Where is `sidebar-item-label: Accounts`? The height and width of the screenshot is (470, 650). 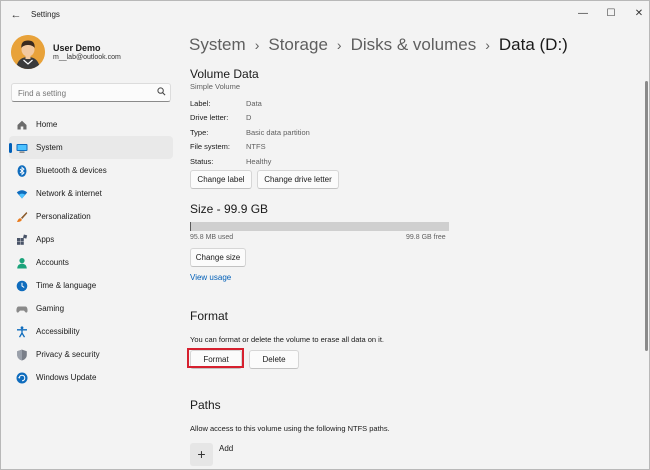 sidebar-item-label: Accounts is located at coordinates (52, 262).